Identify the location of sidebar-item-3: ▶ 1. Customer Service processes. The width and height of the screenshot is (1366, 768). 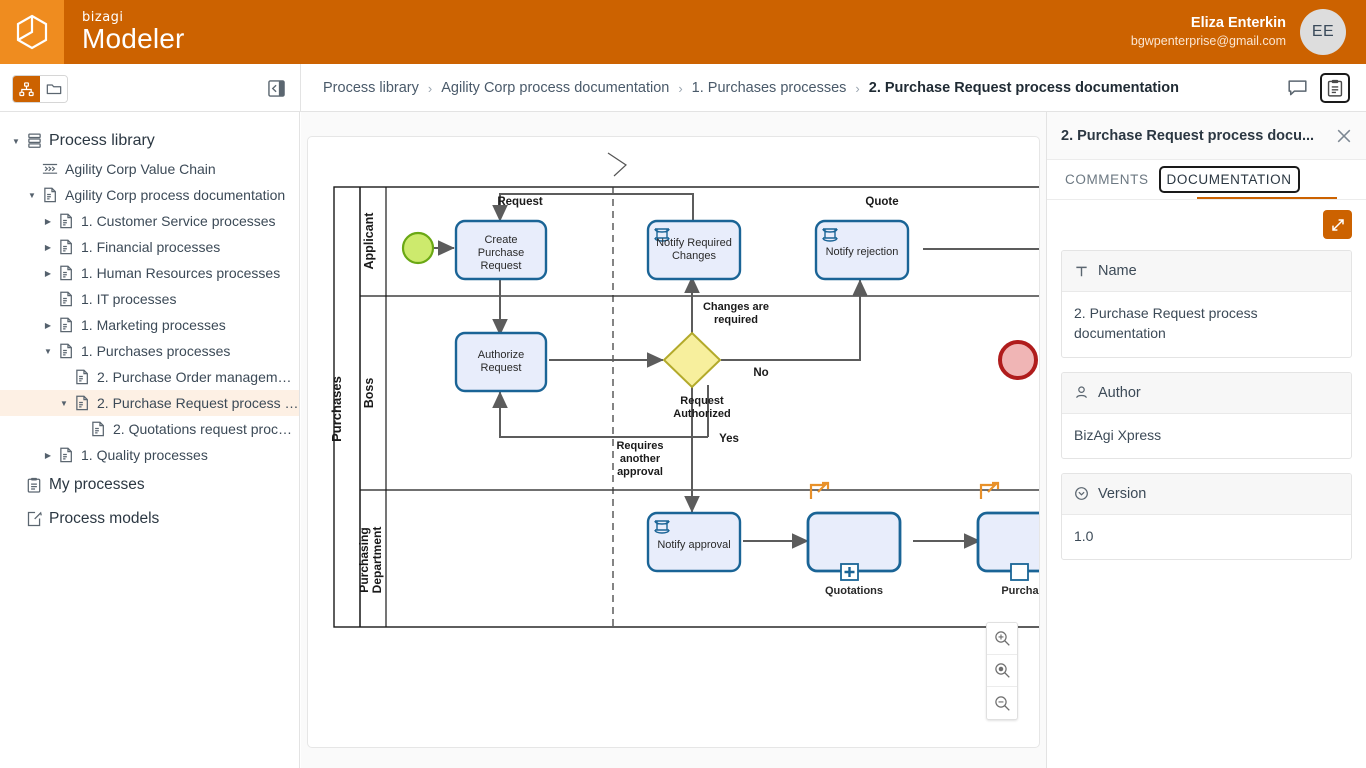
(149, 221).